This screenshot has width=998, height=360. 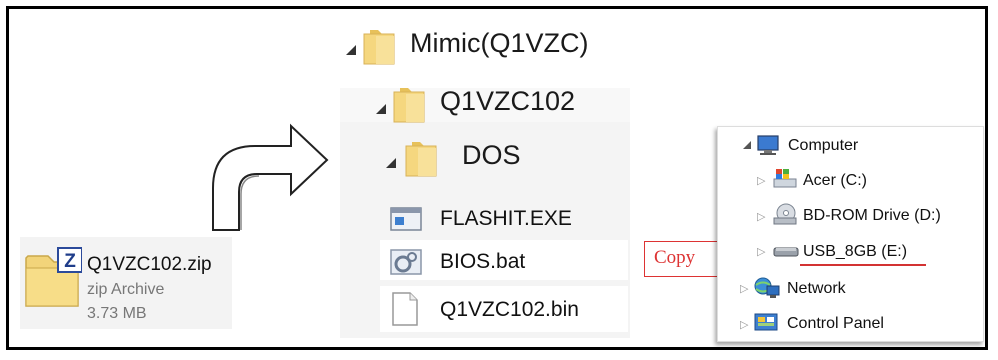 What do you see at coordinates (835, 181) in the screenshot?
I see `nav-item-acer-drive: Acer (C:)` at bounding box center [835, 181].